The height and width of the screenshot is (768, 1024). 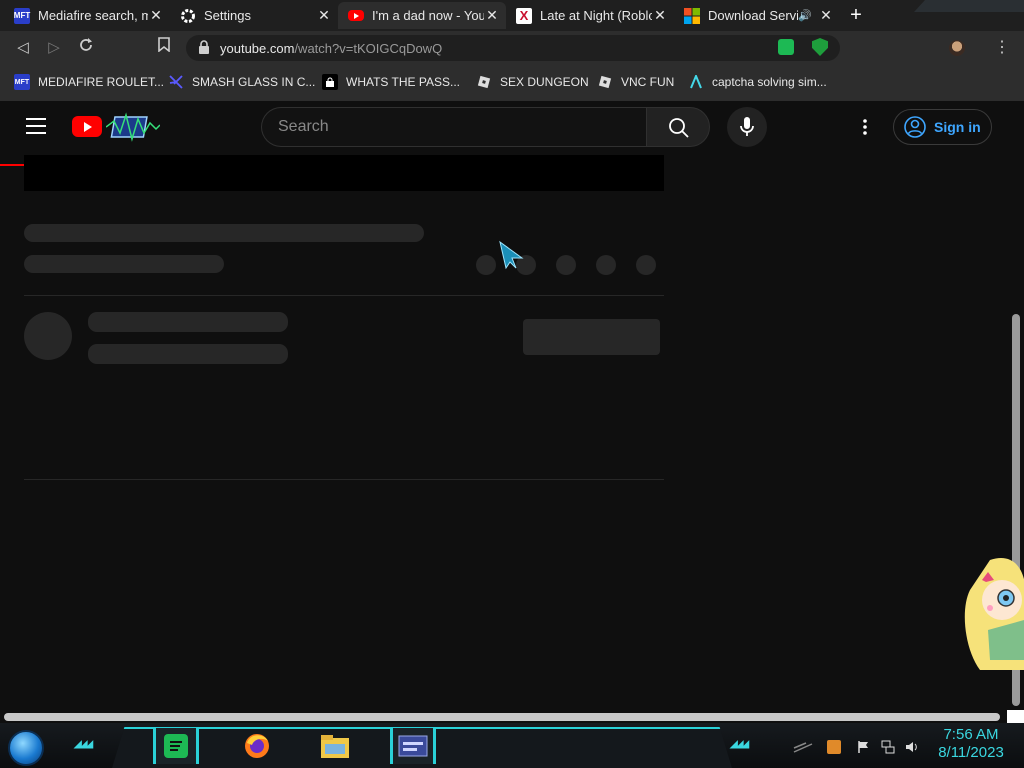 I want to click on youtube-header: Sign in, so click(x=512, y=127).